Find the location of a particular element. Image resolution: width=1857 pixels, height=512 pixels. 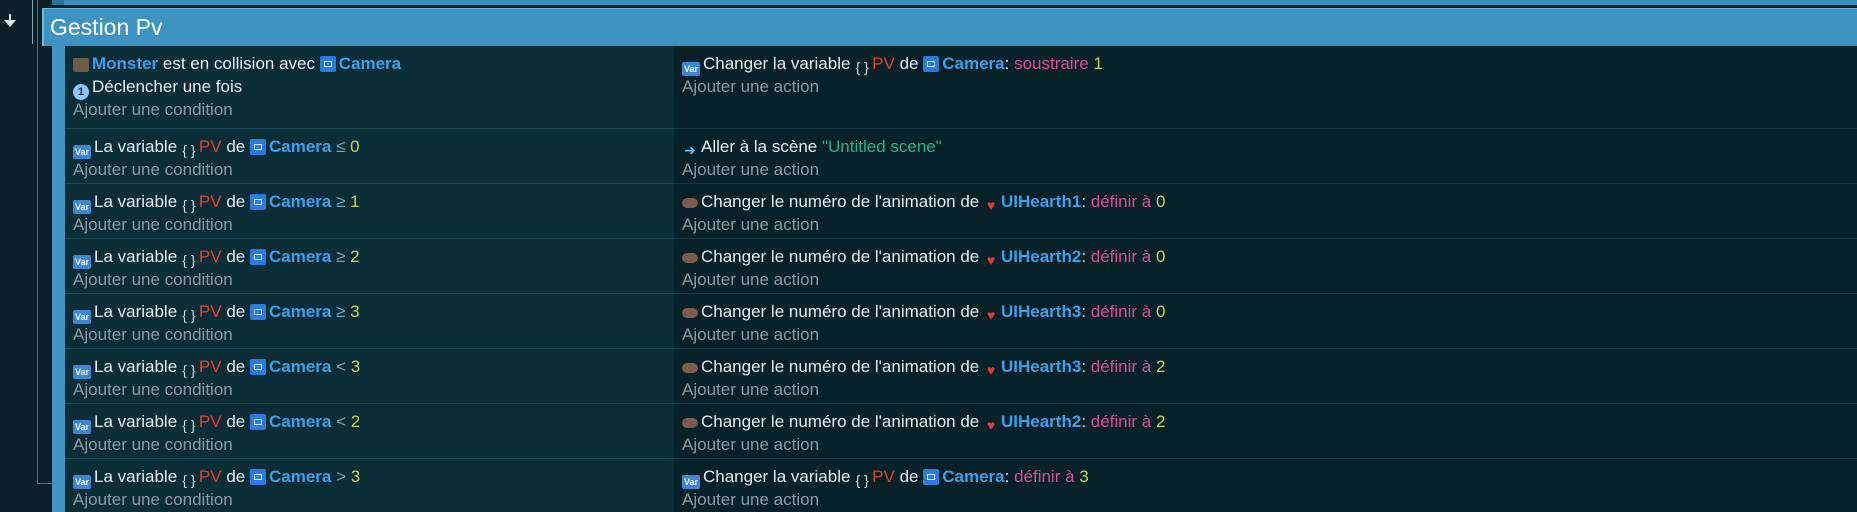

operation-value: 1 is located at coordinates (1097, 63).